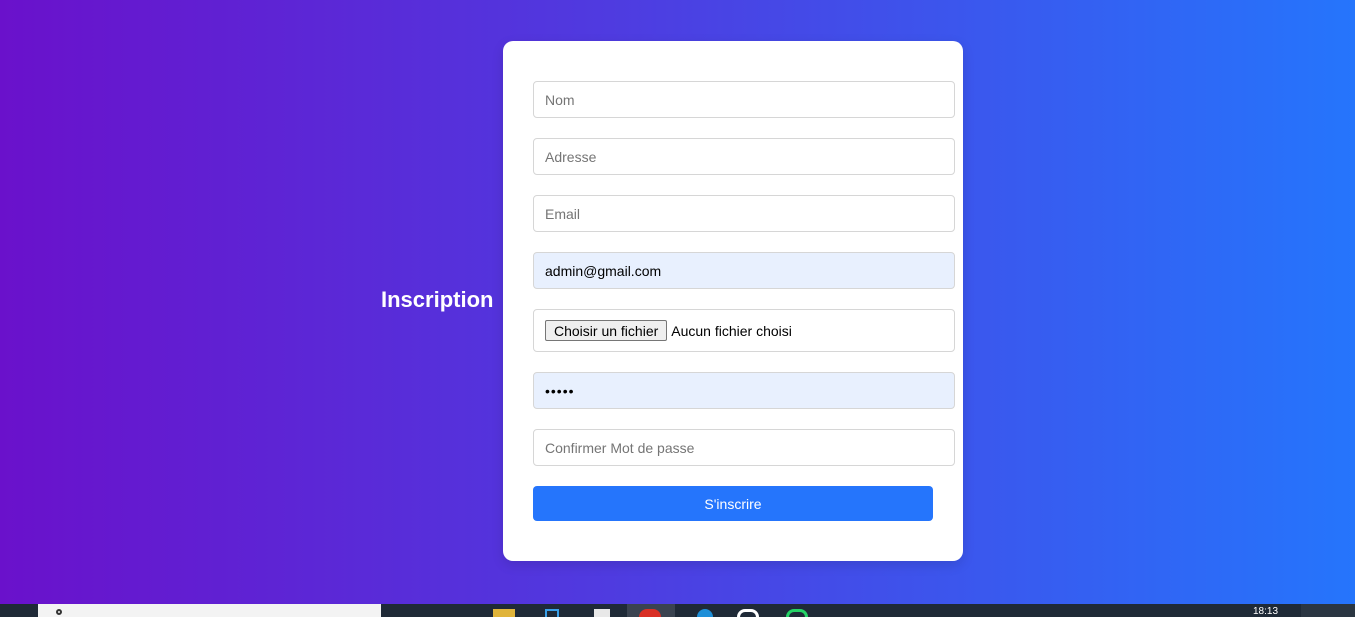 The image size is (1355, 617). What do you see at coordinates (744, 447) in the screenshot?
I see `confirm-password-input: Confirmer Mot de passe` at bounding box center [744, 447].